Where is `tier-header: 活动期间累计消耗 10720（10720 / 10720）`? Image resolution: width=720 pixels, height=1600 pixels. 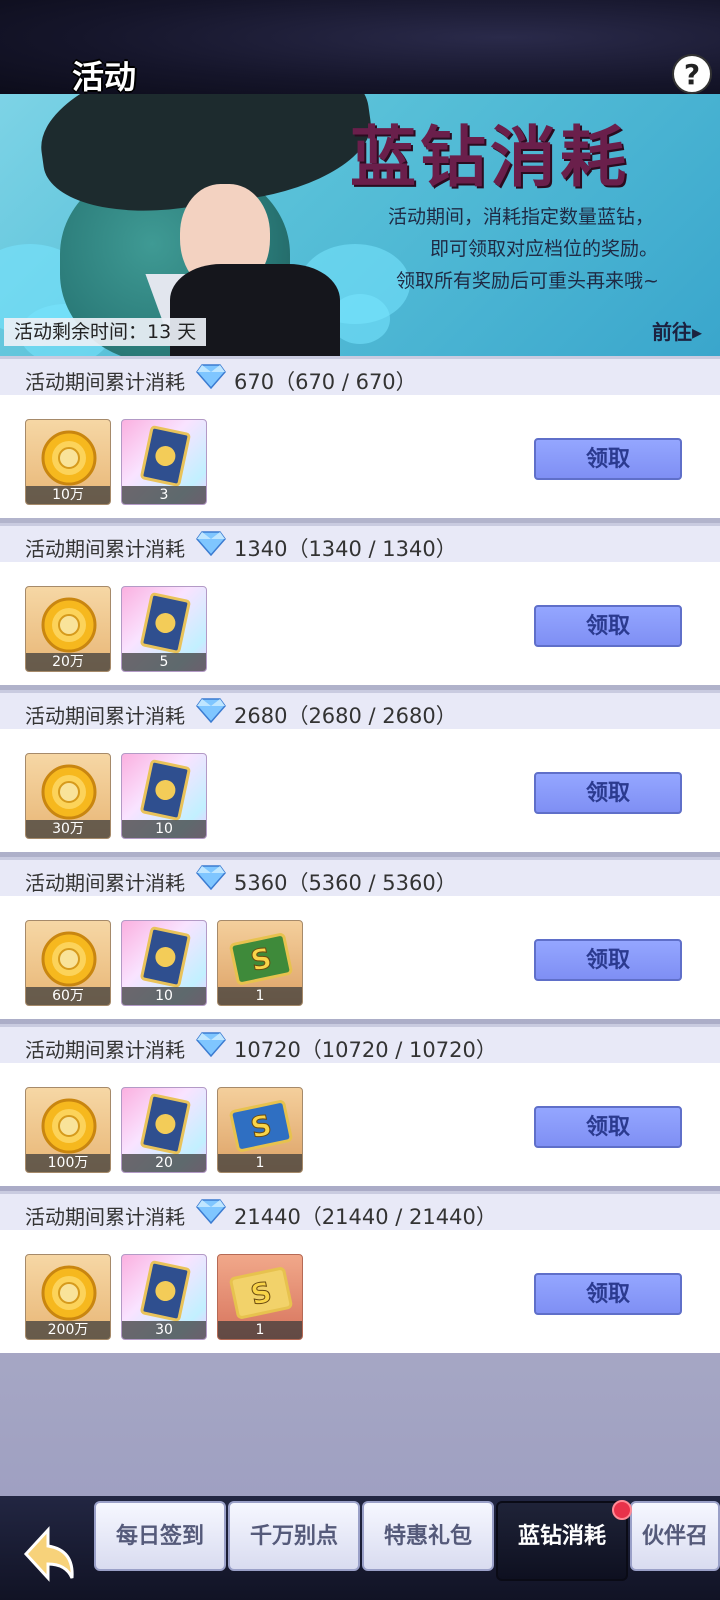
tier-header: 活动期间累计消耗 10720（10720 / 10720） is located at coordinates (360, 1045).